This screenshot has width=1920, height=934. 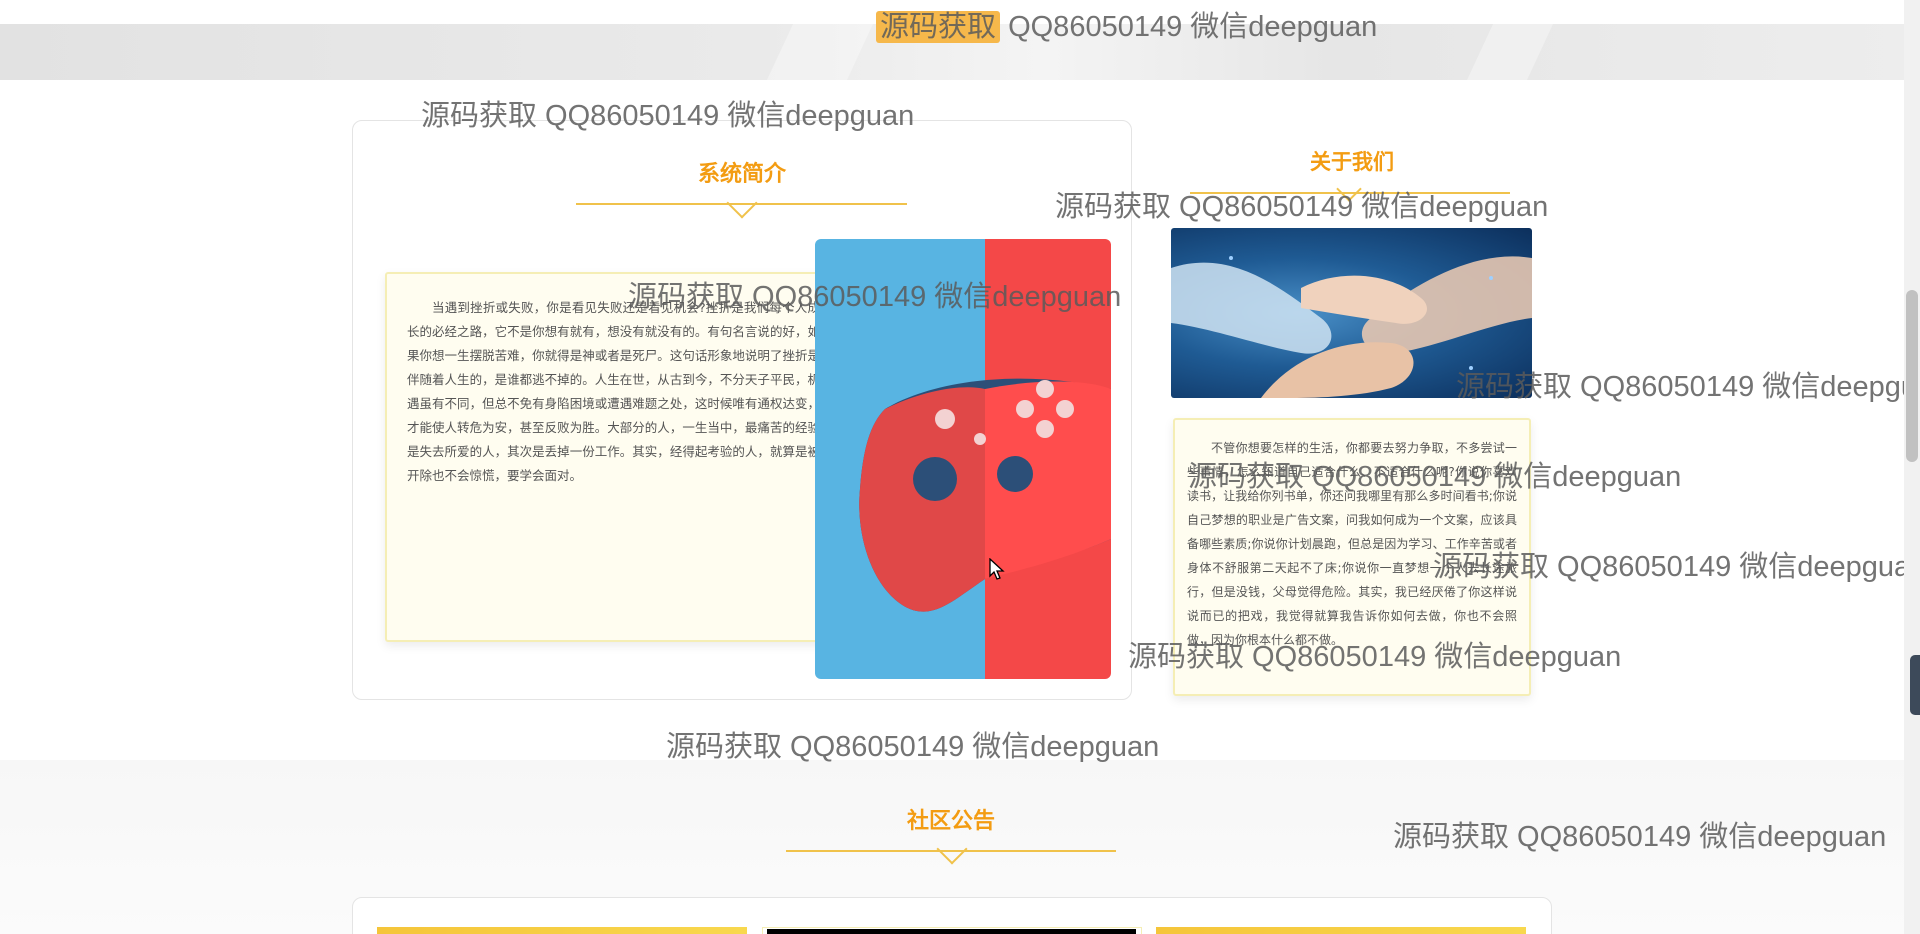 I want to click on about-title: 关于我们, so click(x=1352, y=162).